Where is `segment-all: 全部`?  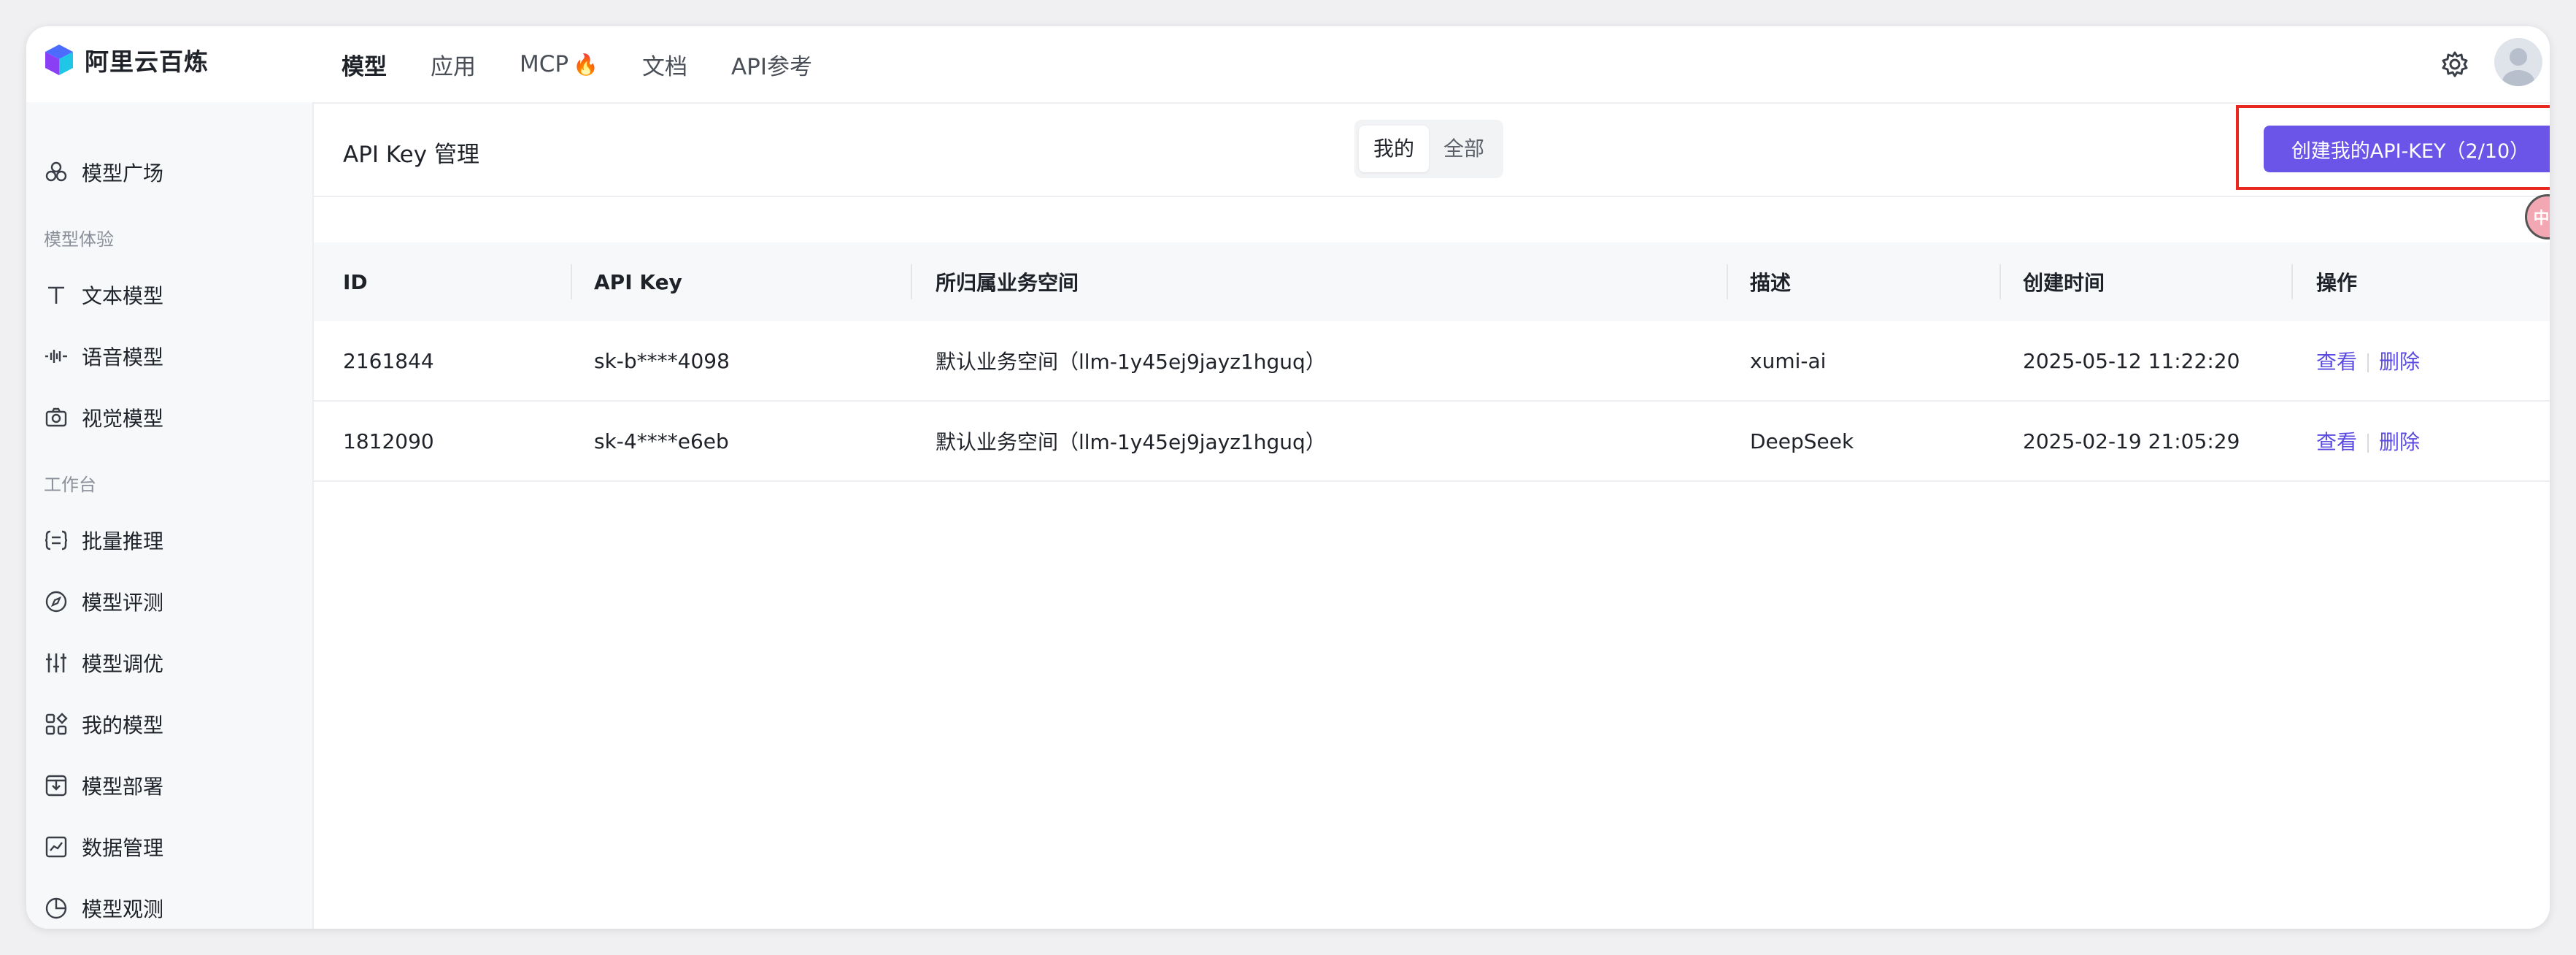
segment-all: 全部 is located at coordinates (1464, 149).